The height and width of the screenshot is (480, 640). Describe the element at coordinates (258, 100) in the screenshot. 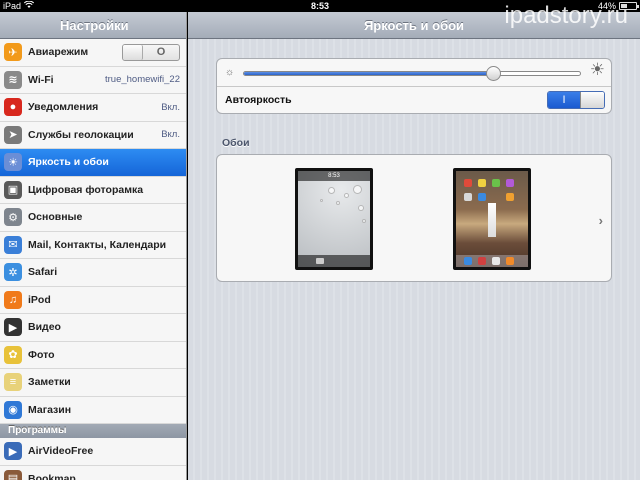

I see `auto-brightness-label: Автояркость` at that location.